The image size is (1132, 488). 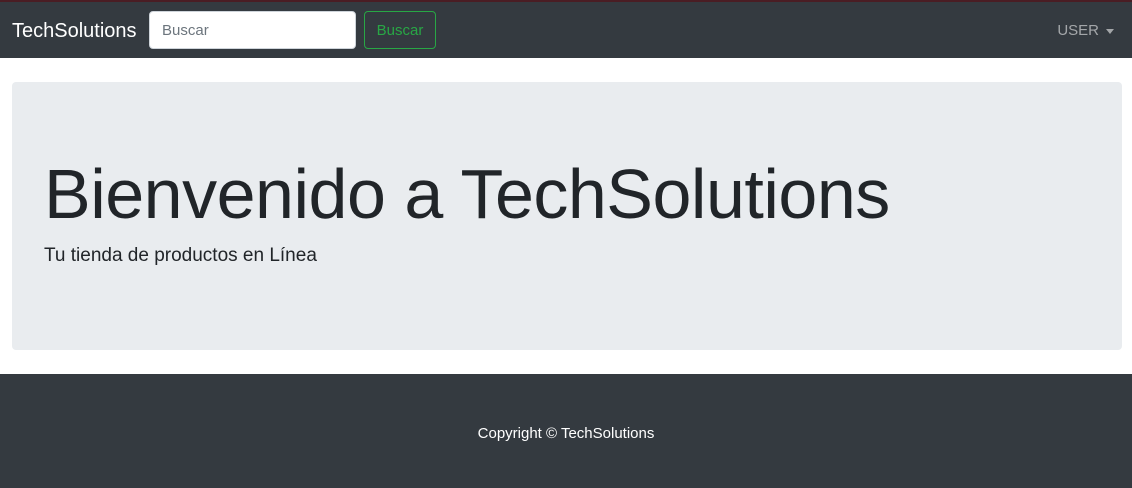 What do you see at coordinates (467, 194) in the screenshot?
I see `page-title: Bienvenido a TechSolutions` at bounding box center [467, 194].